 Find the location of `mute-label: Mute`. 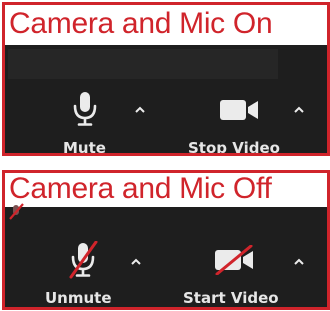

mute-label: Mute is located at coordinates (84, 147).